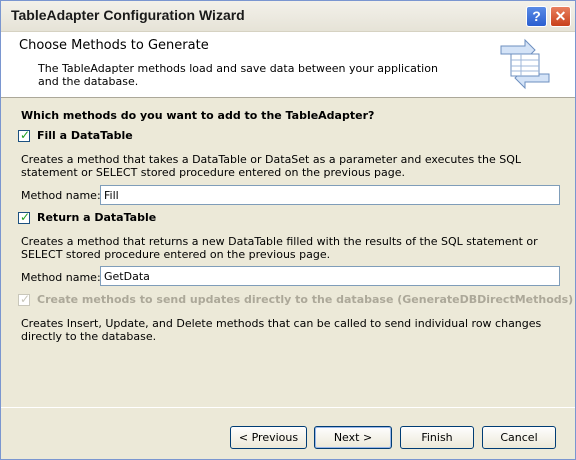 The image size is (576, 460). I want to click on title-bar: TableAdapter Configuration Wizard ? ✕, so click(288, 16).